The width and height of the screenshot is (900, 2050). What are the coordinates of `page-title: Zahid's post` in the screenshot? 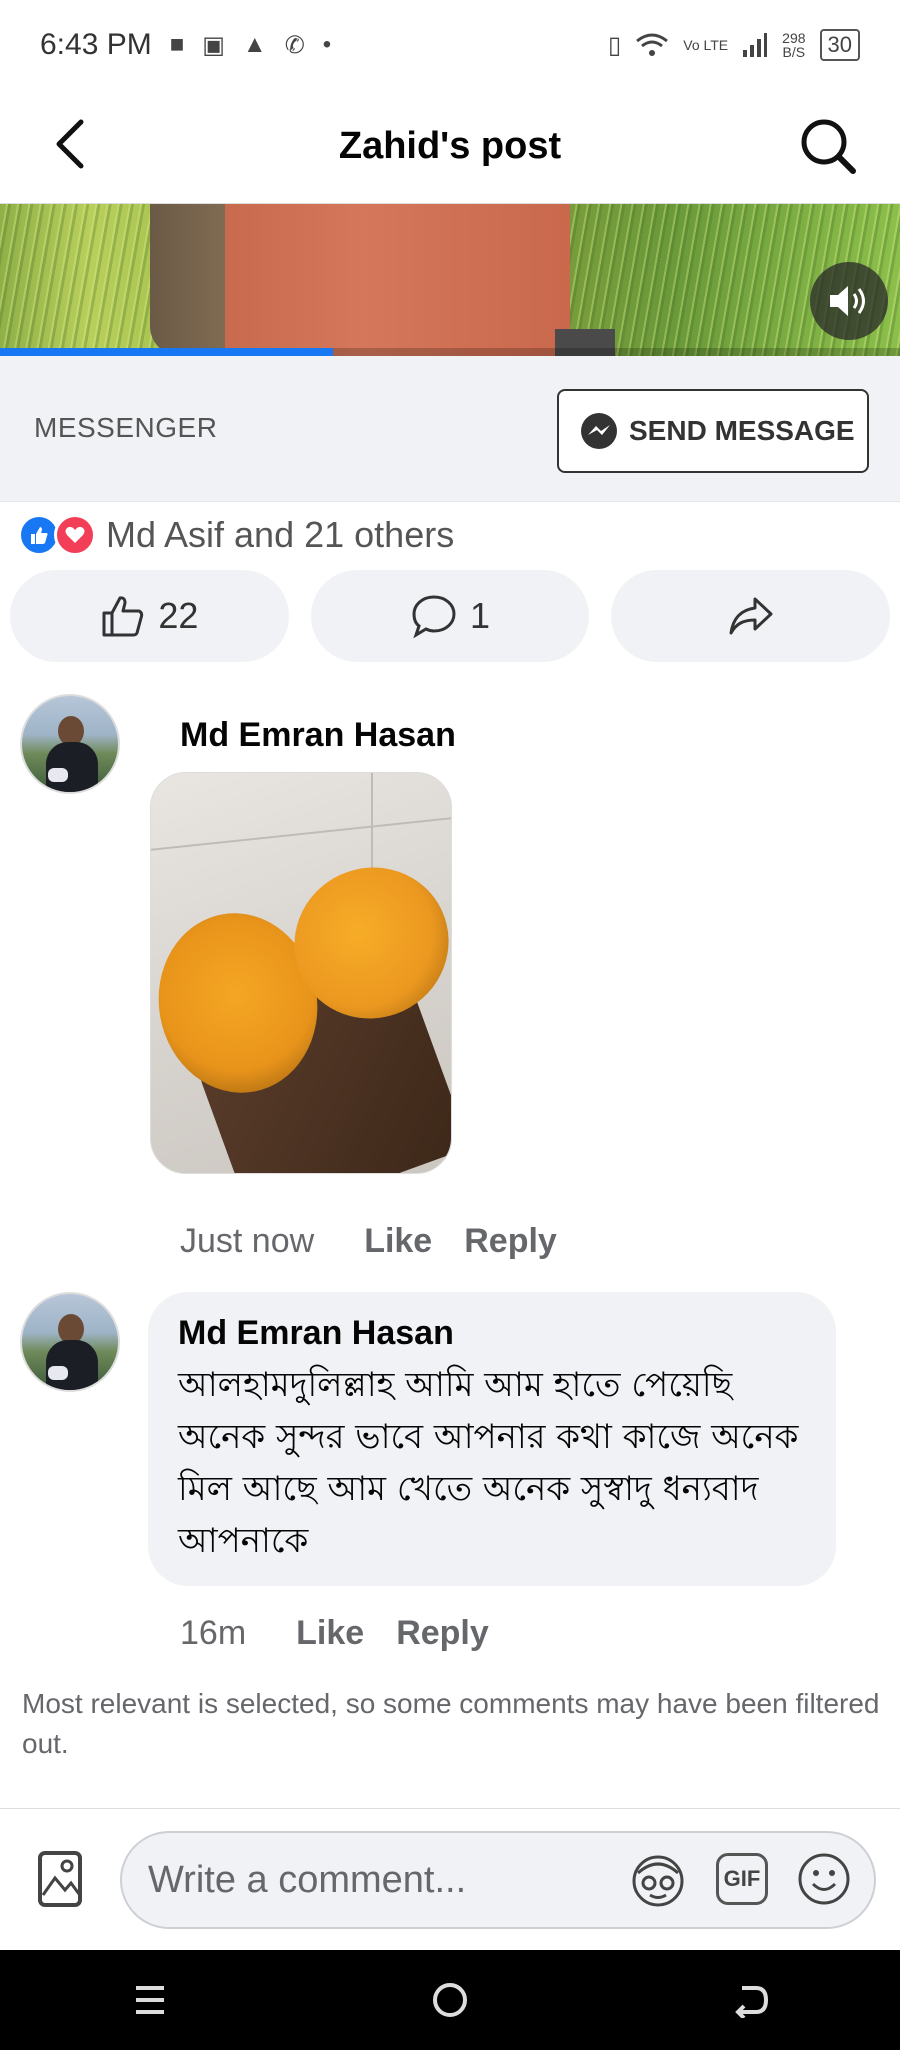 It's located at (450, 146).